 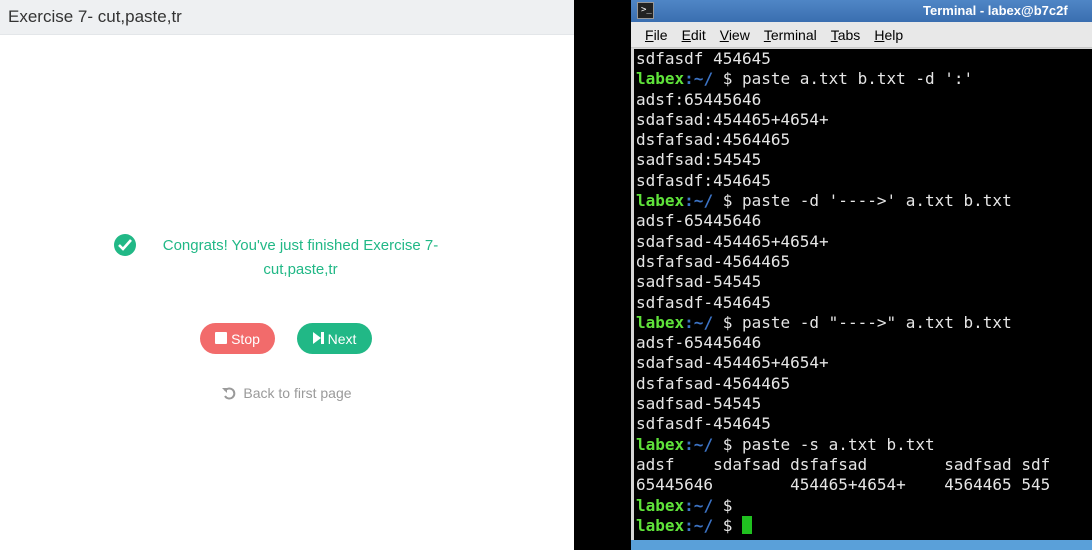 I want to click on terminal-output-line: sdfasdf:454645, so click(x=703, y=180).